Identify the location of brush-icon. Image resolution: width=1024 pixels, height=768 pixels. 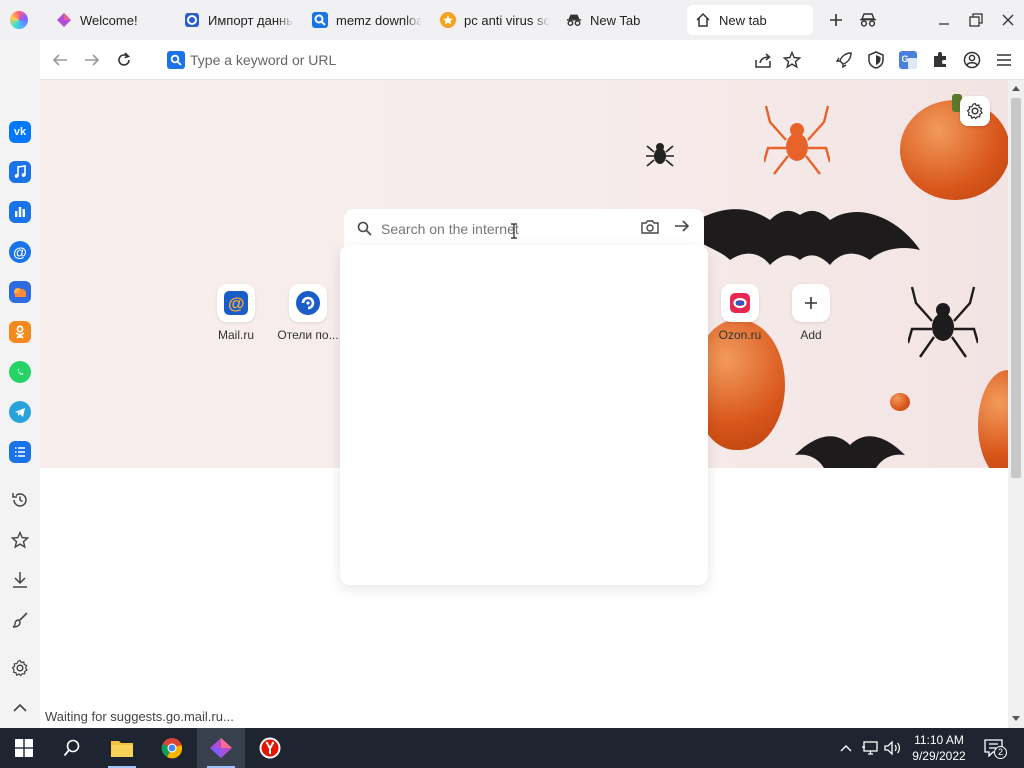
(20, 620).